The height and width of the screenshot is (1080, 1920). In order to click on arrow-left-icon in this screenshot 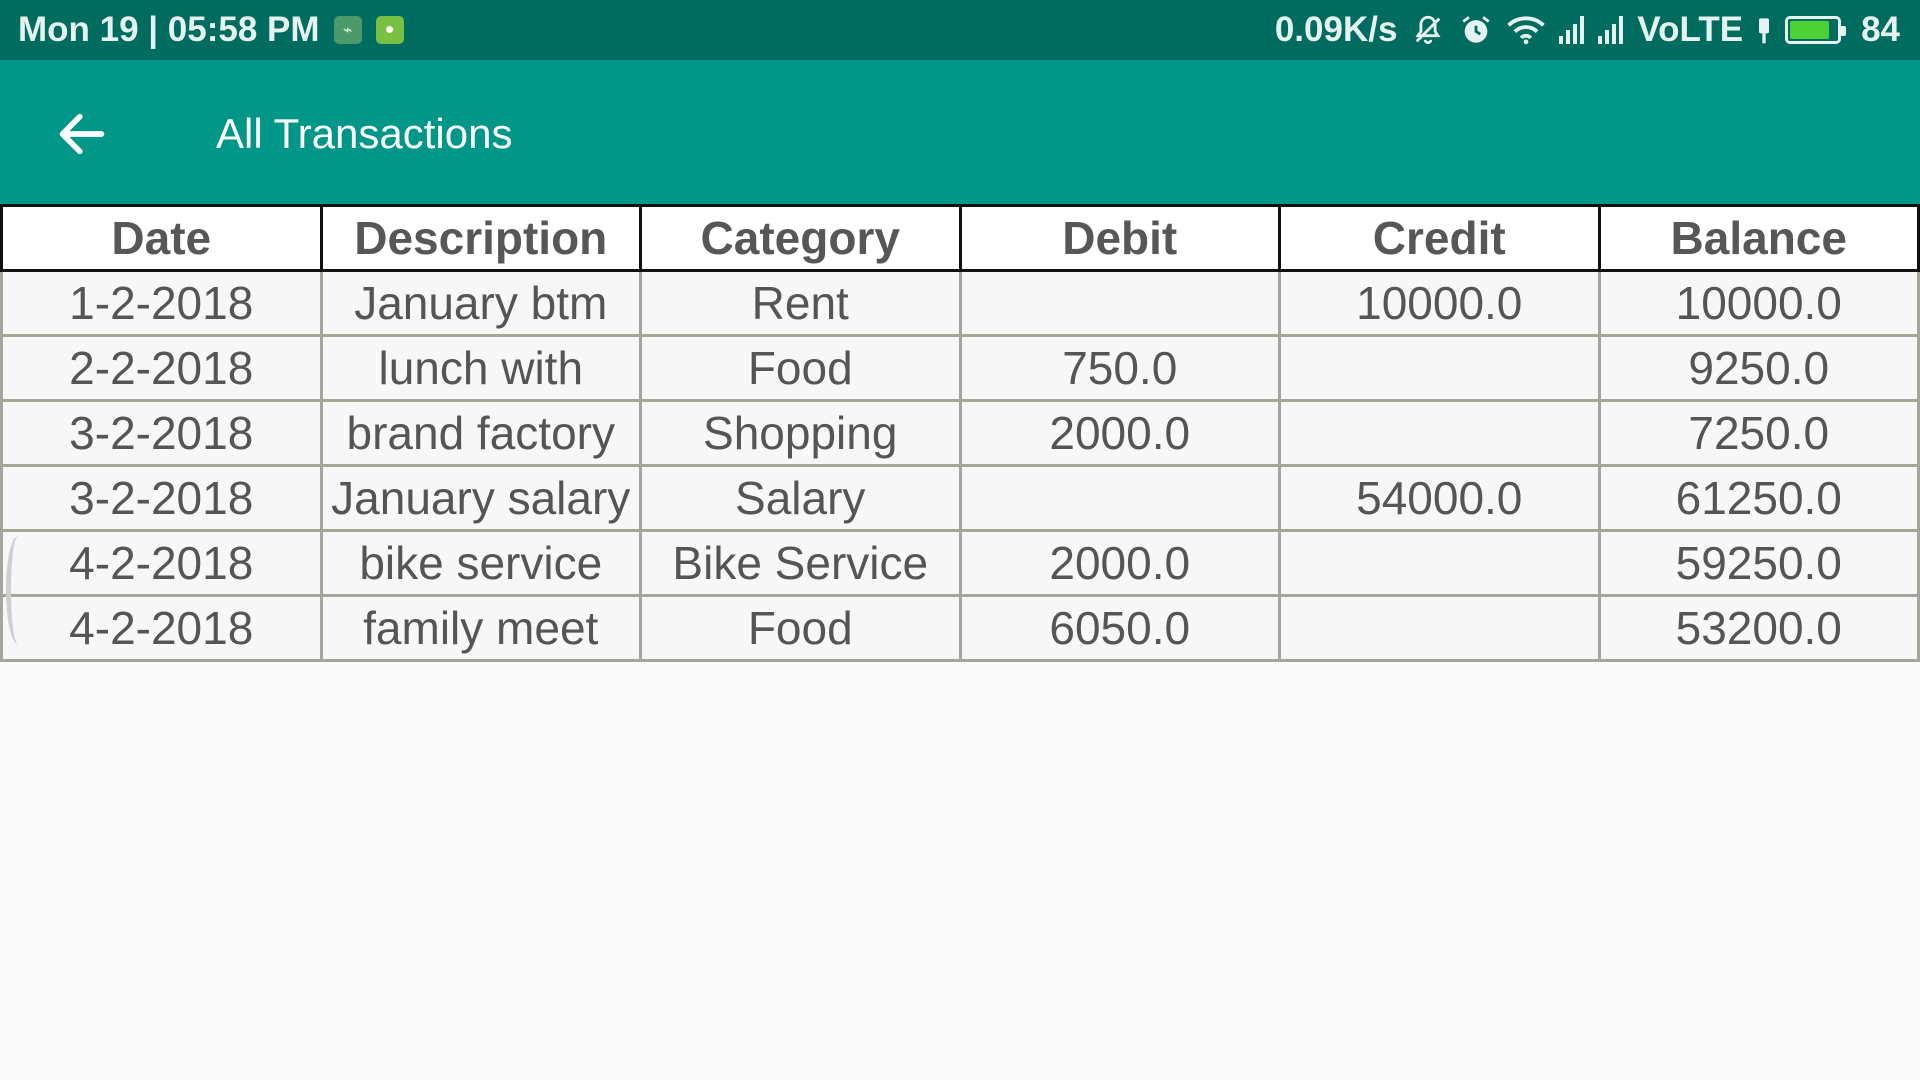, I will do `click(82, 134)`.